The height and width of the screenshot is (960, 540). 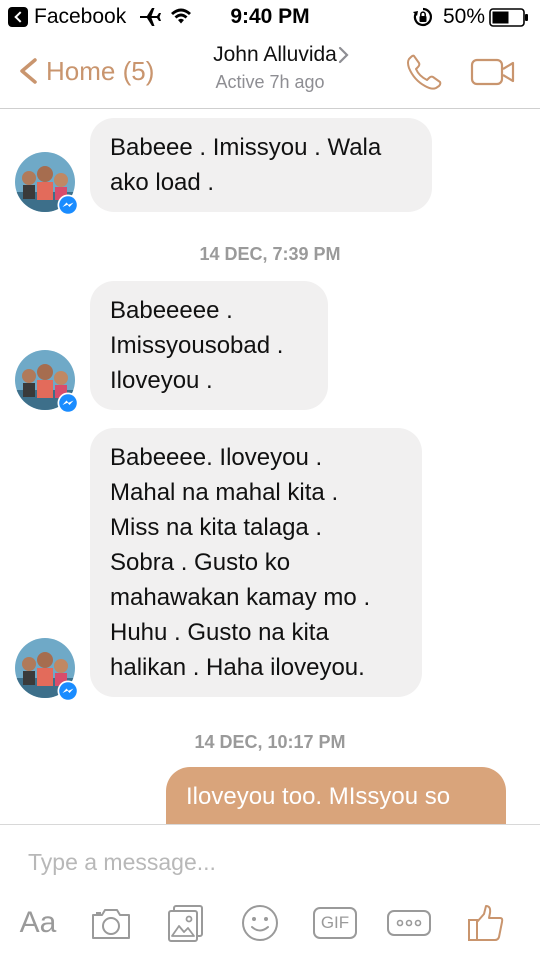 I want to click on message-bubble-outgoing: Iloveyou too. MIssyou so, so click(x=336, y=795).